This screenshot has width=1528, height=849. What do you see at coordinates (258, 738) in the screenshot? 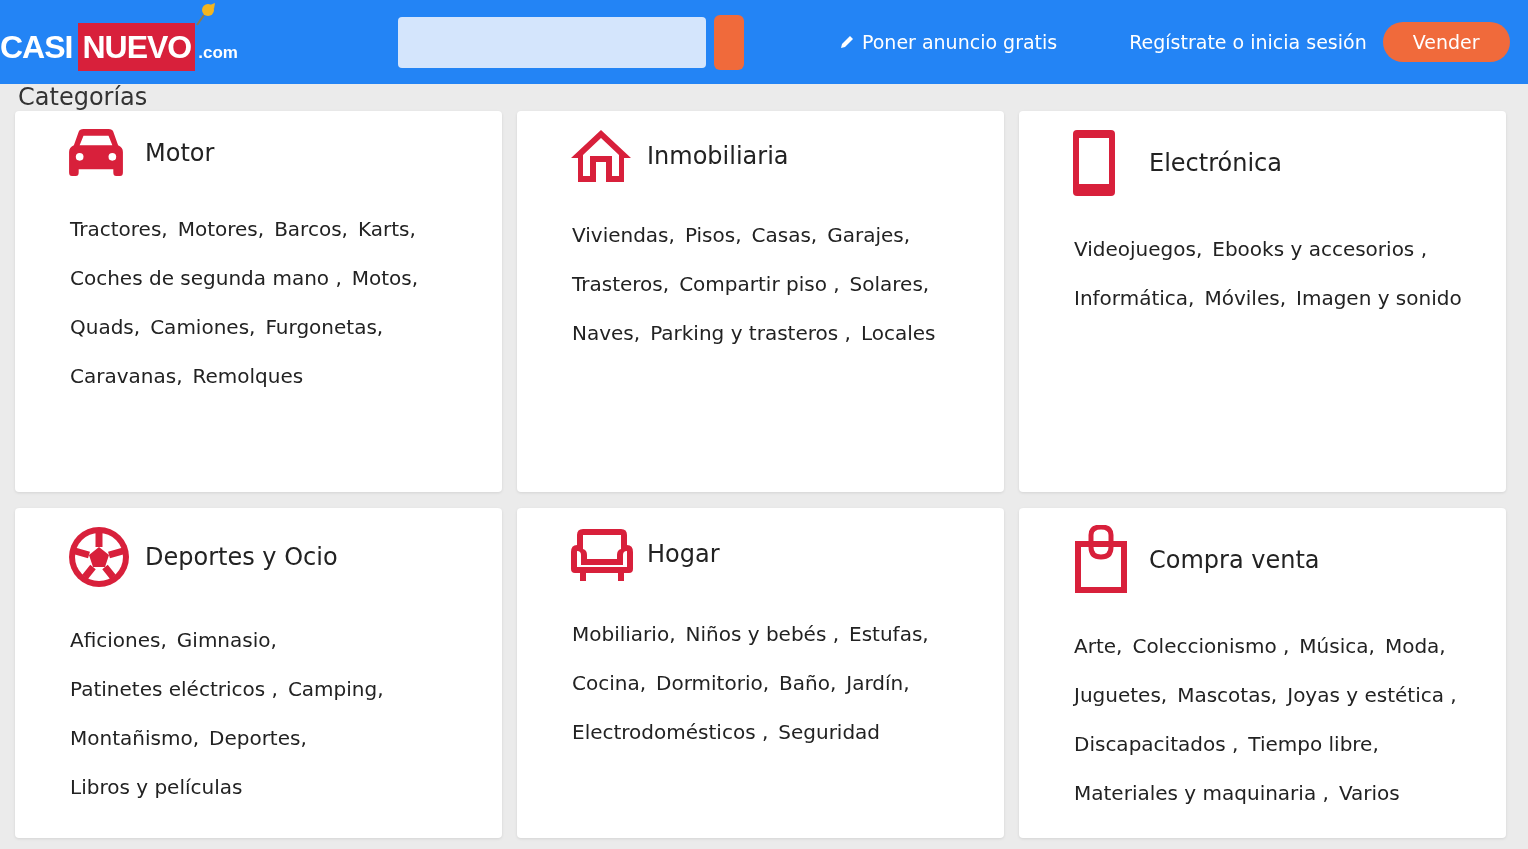
I see `subcategory-link: Deportes,` at bounding box center [258, 738].